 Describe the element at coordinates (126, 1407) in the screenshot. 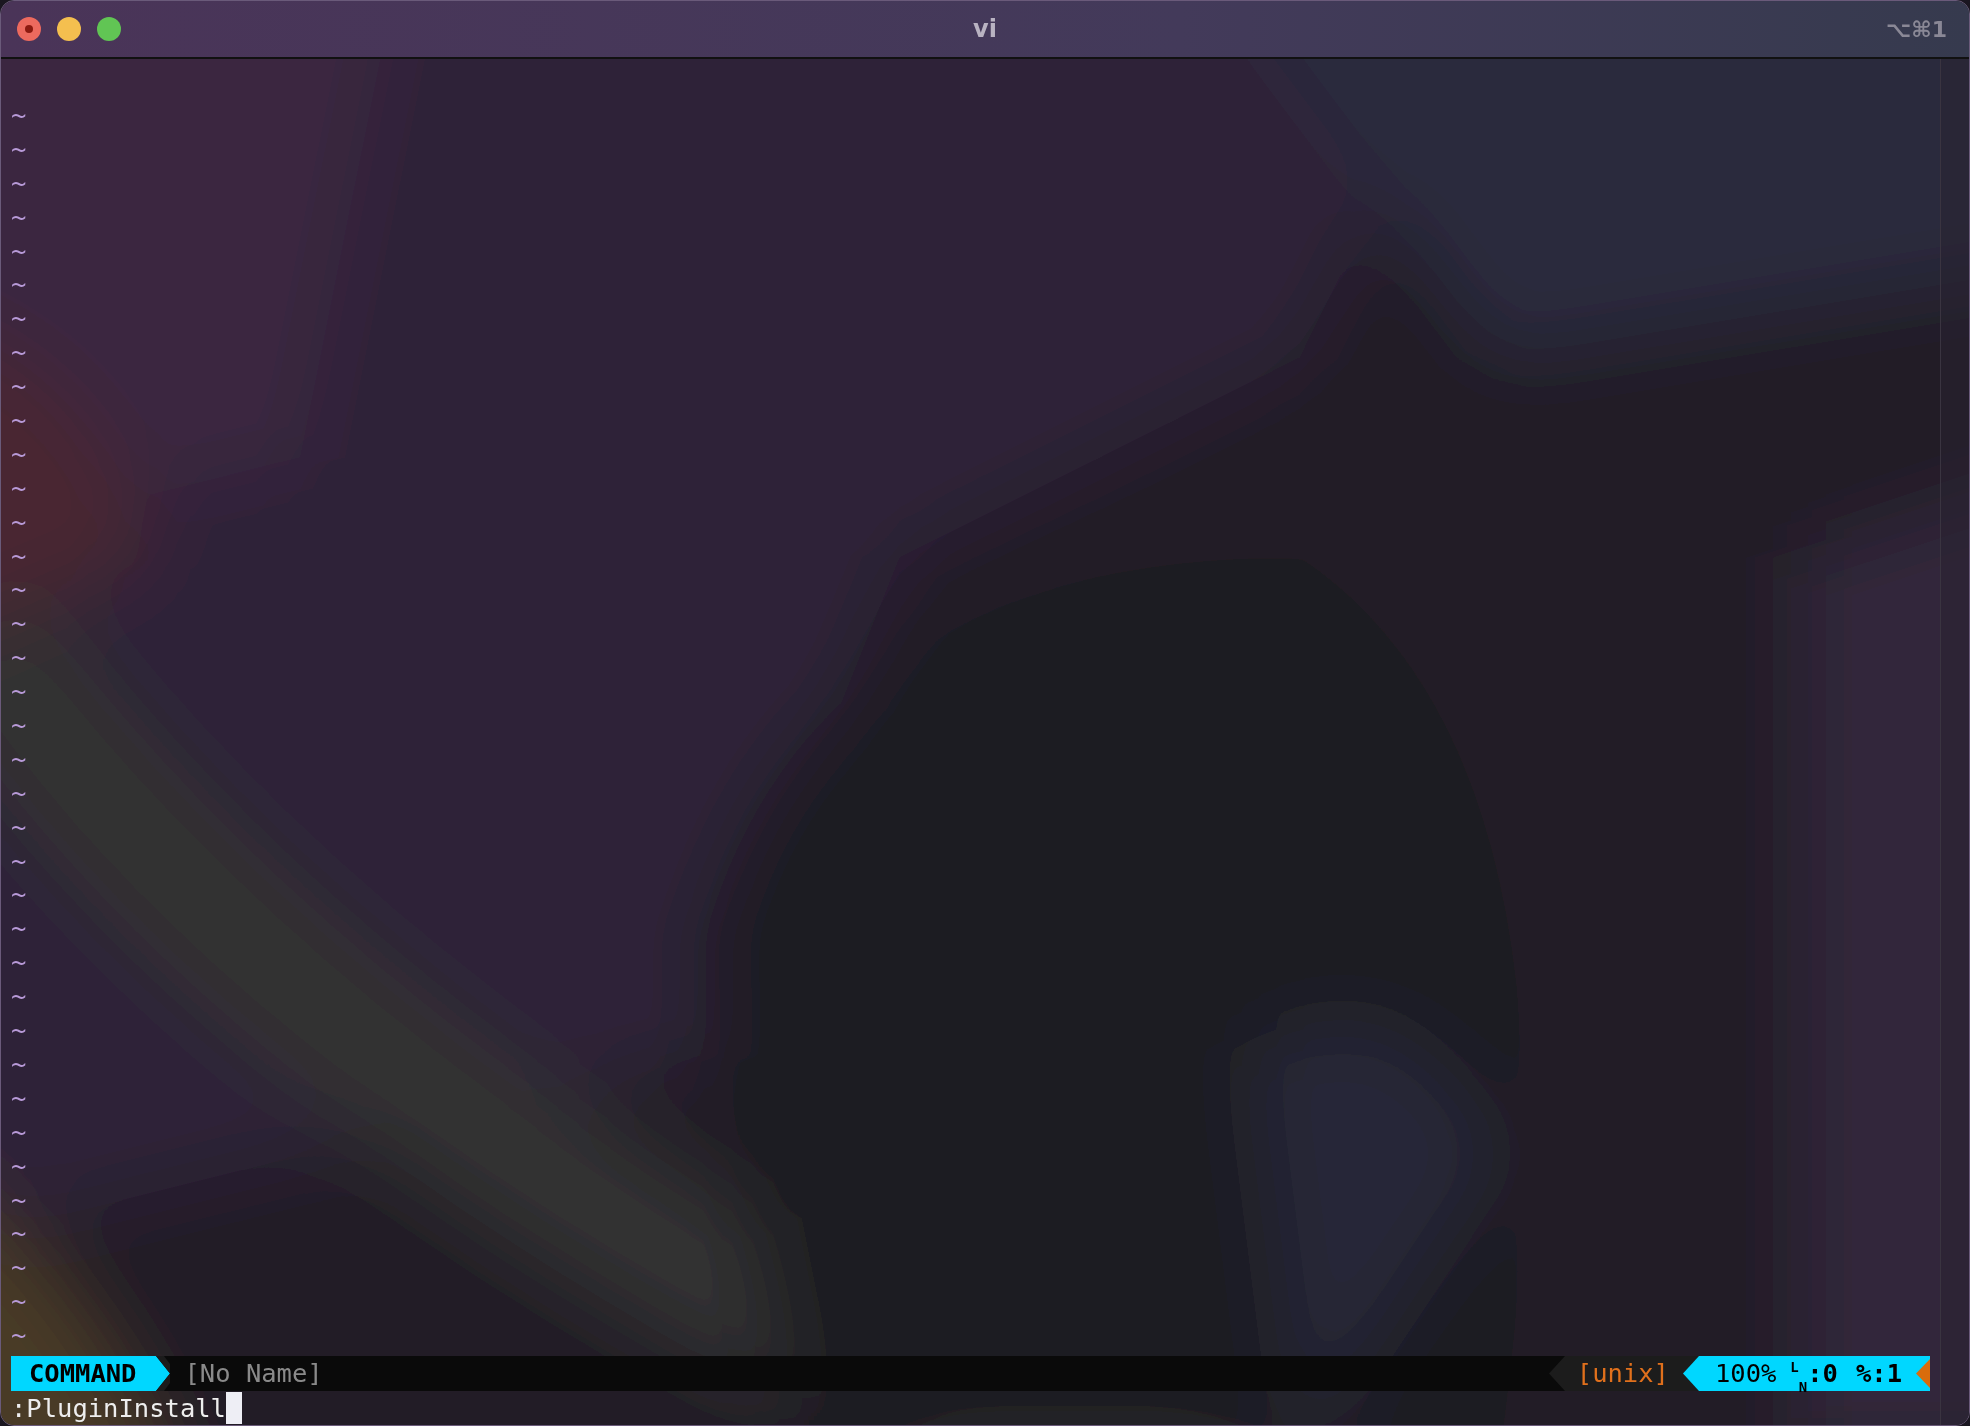

I see `command-line: :PluginInstall` at that location.